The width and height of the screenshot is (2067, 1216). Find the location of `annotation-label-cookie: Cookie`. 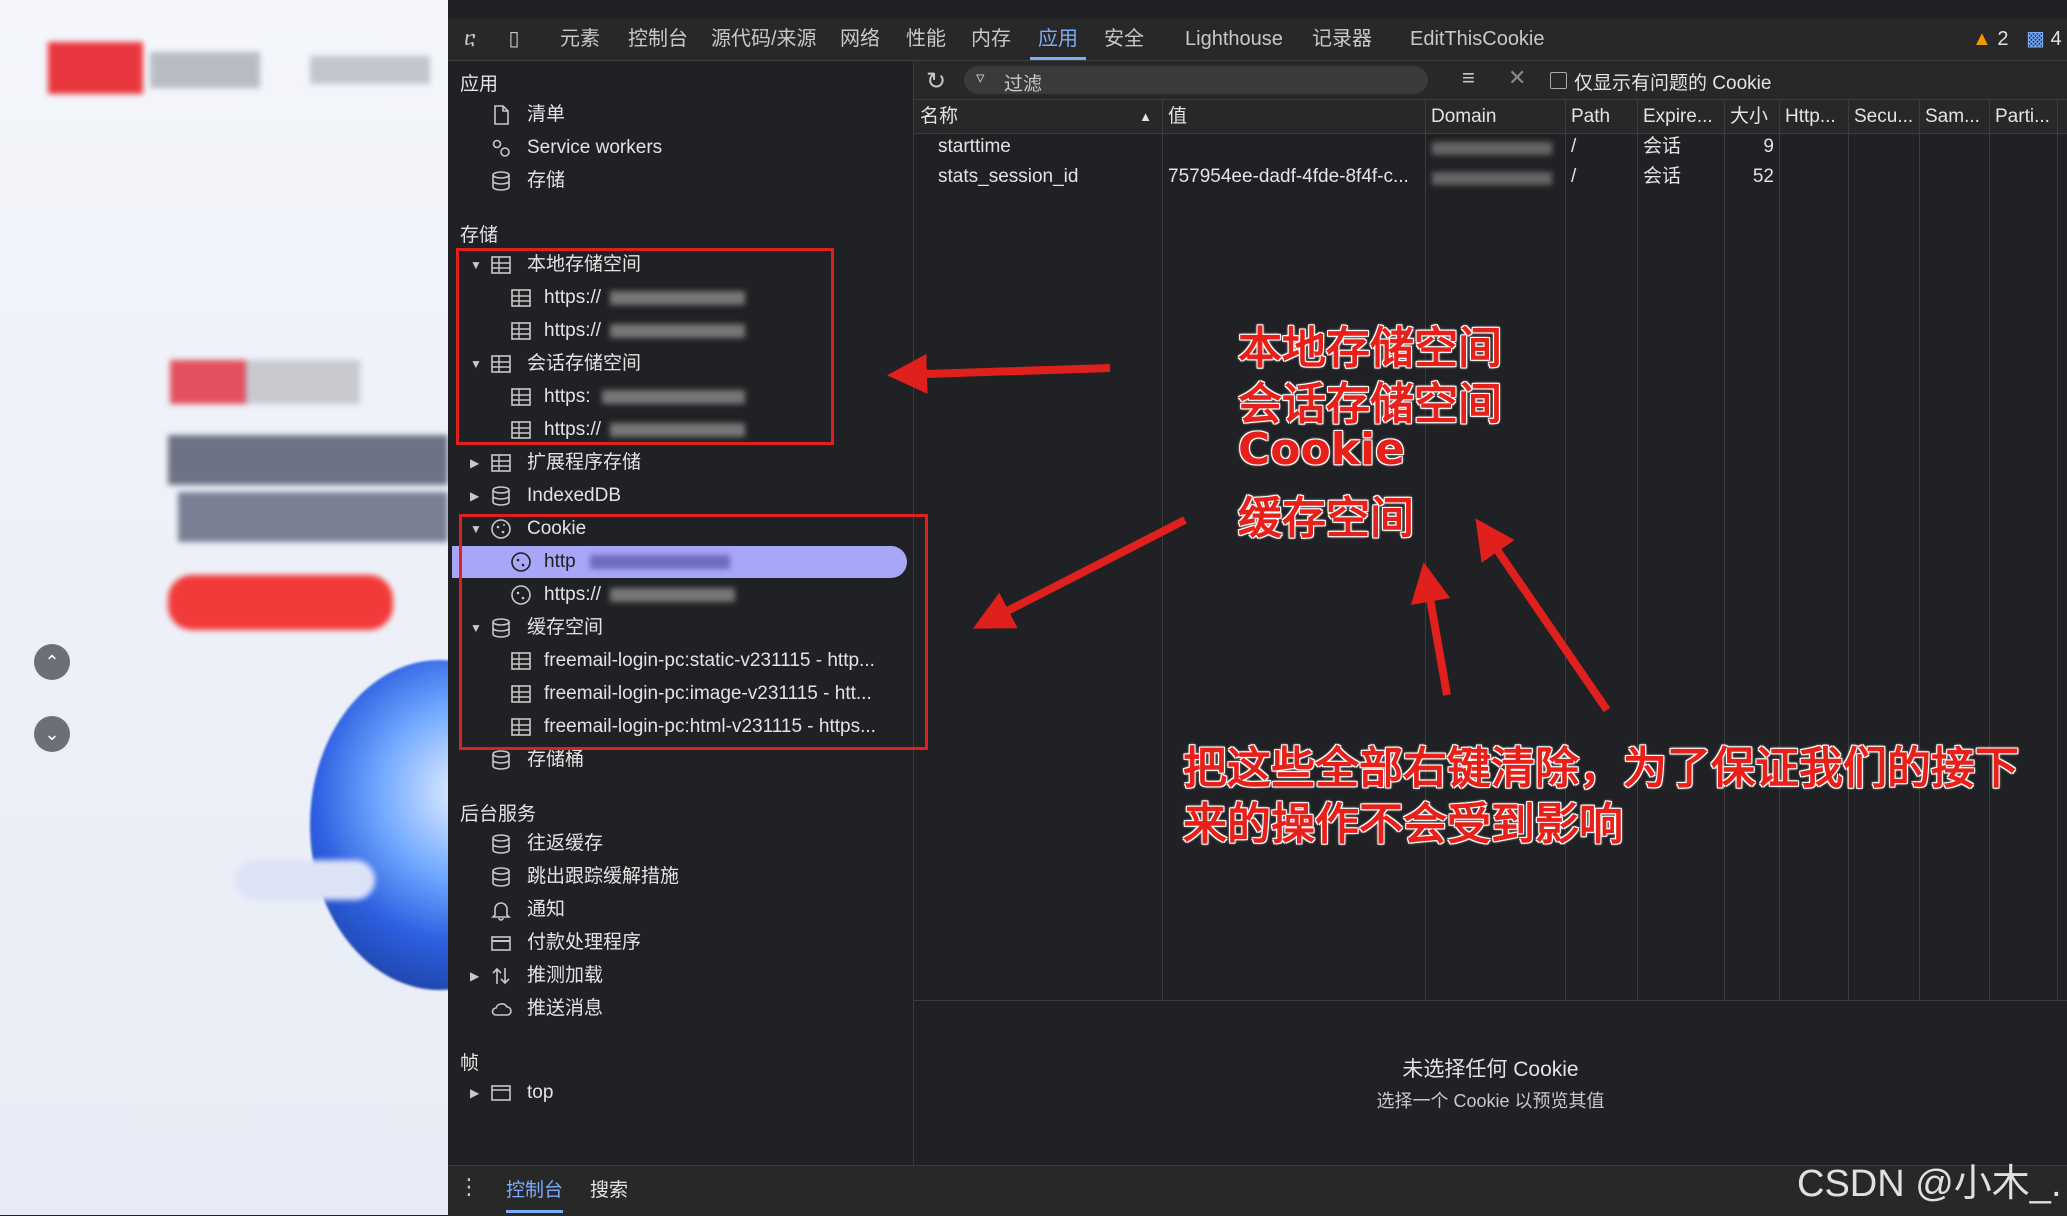

annotation-label-cookie: Cookie is located at coordinates (1321, 449).